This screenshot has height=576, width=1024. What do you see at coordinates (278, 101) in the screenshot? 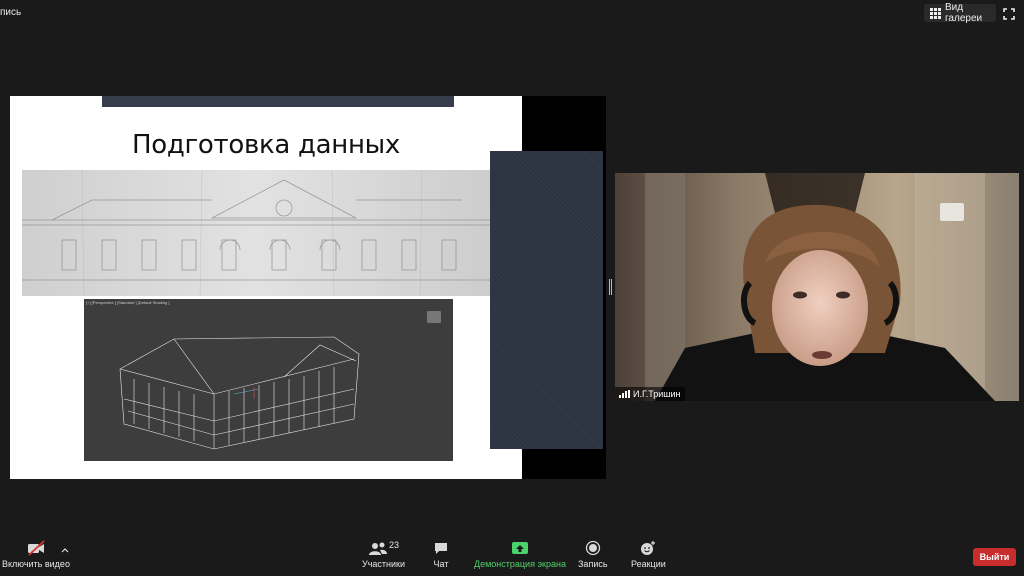
I see `slide-header-bar` at bounding box center [278, 101].